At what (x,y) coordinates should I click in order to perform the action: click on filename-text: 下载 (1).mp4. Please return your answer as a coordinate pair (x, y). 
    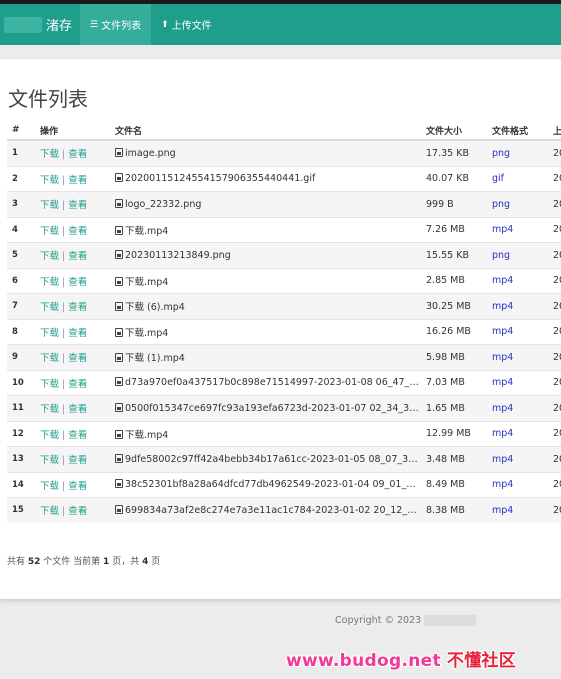
    Looking at the image, I should click on (155, 359).